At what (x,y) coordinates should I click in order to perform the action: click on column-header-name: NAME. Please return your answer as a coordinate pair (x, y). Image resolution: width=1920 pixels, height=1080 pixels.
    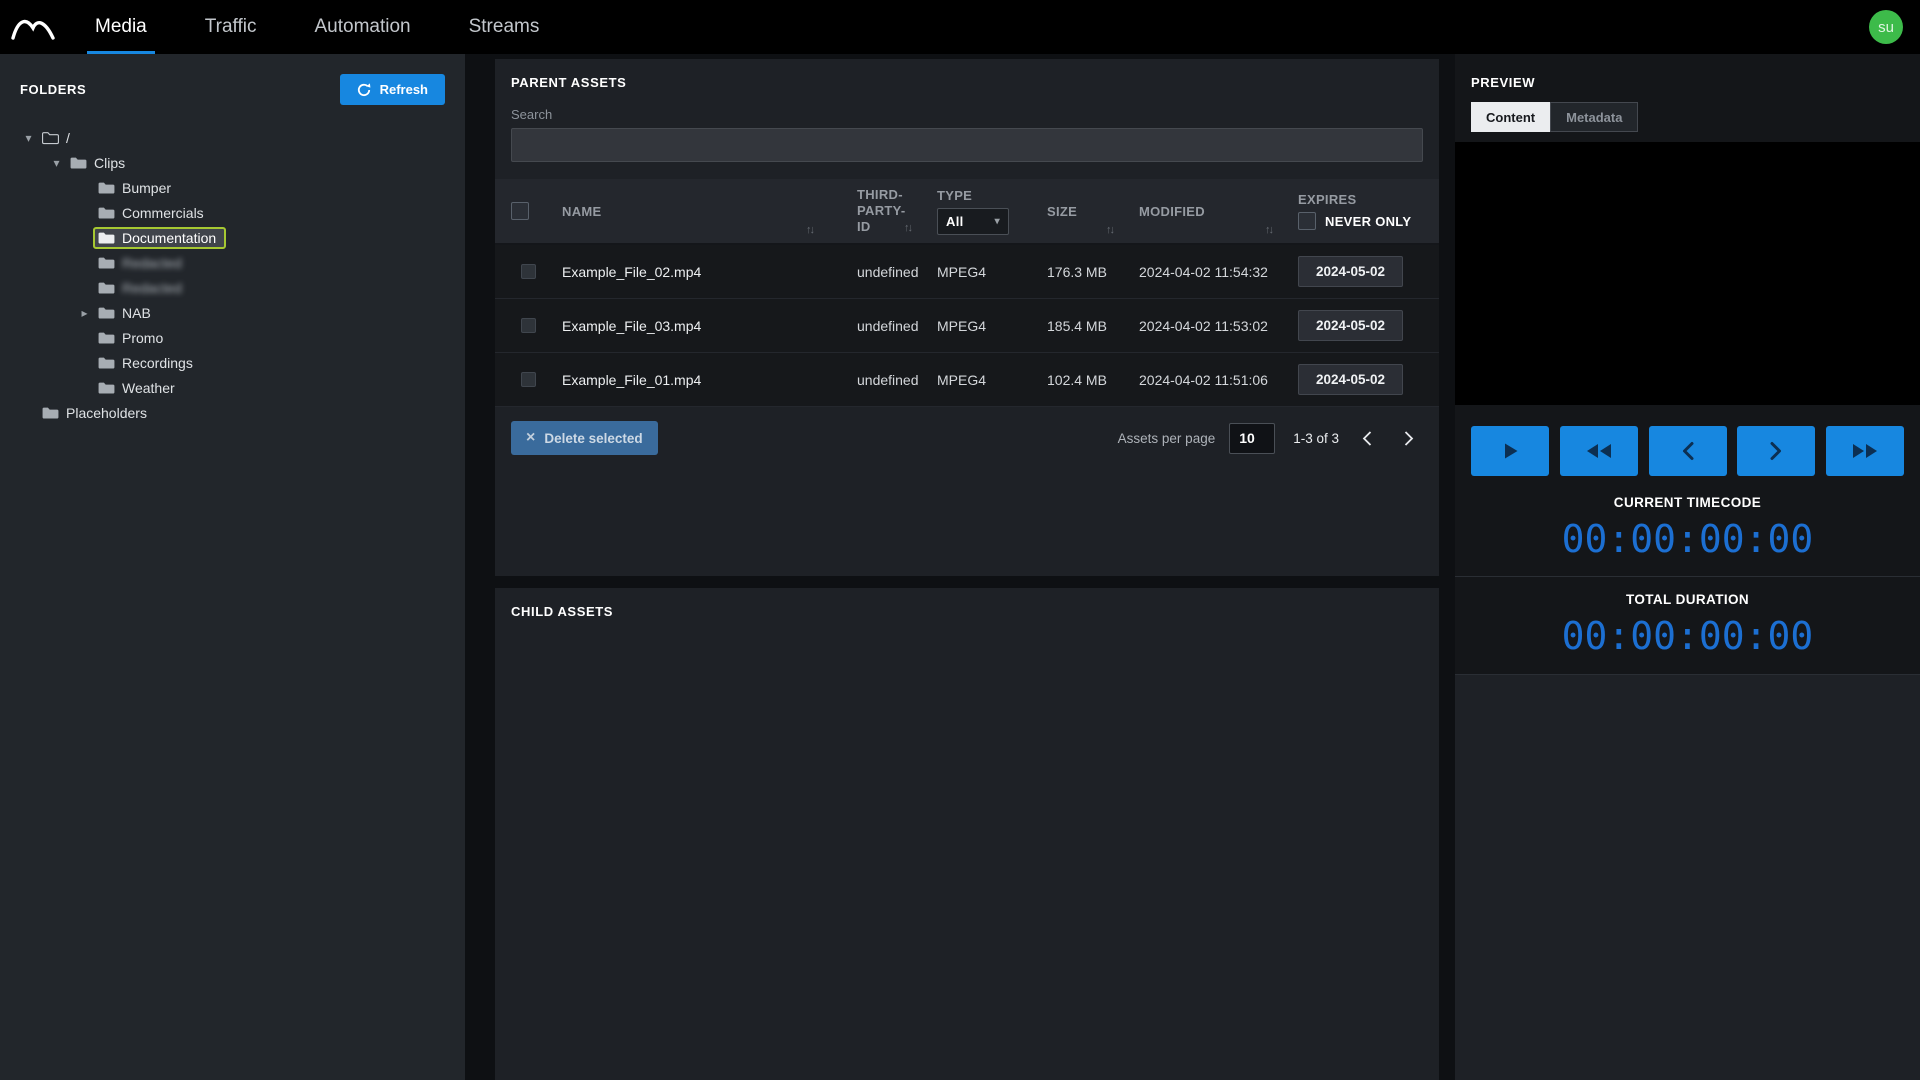
    Looking at the image, I should click on (581, 211).